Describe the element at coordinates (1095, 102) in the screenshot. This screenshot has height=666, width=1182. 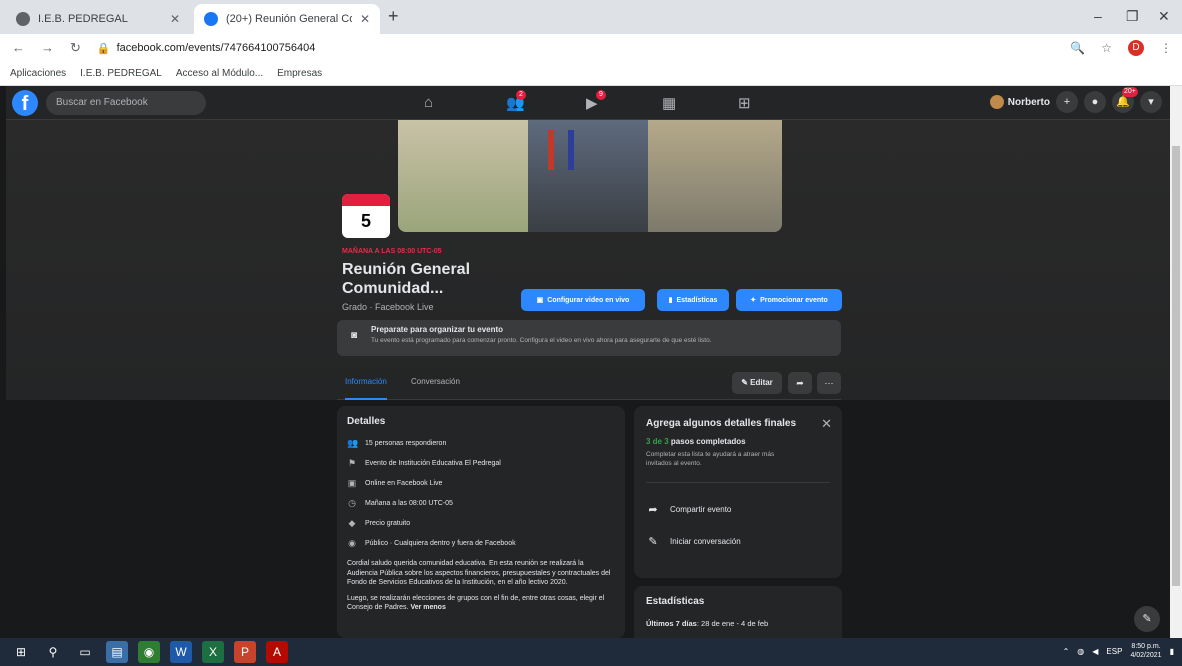
I see `messenger-icon: ●` at that location.